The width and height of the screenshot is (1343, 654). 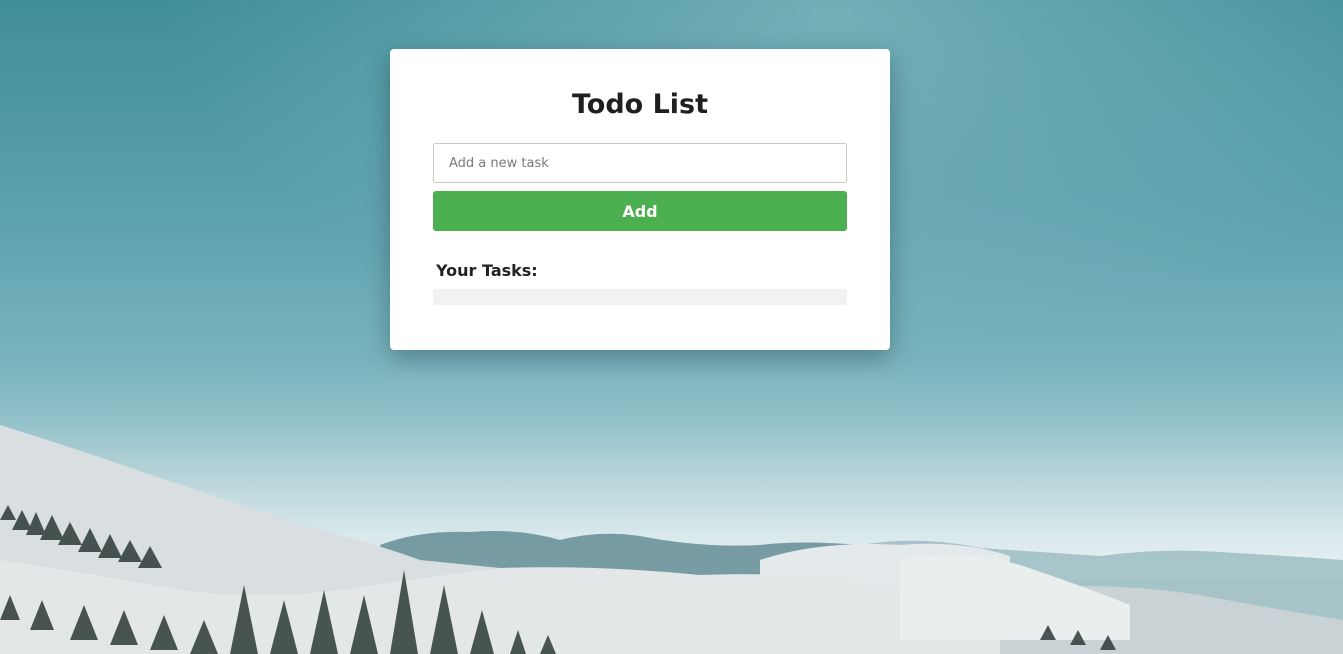 I want to click on tasks-heading: Your Tasks:, so click(x=487, y=270).